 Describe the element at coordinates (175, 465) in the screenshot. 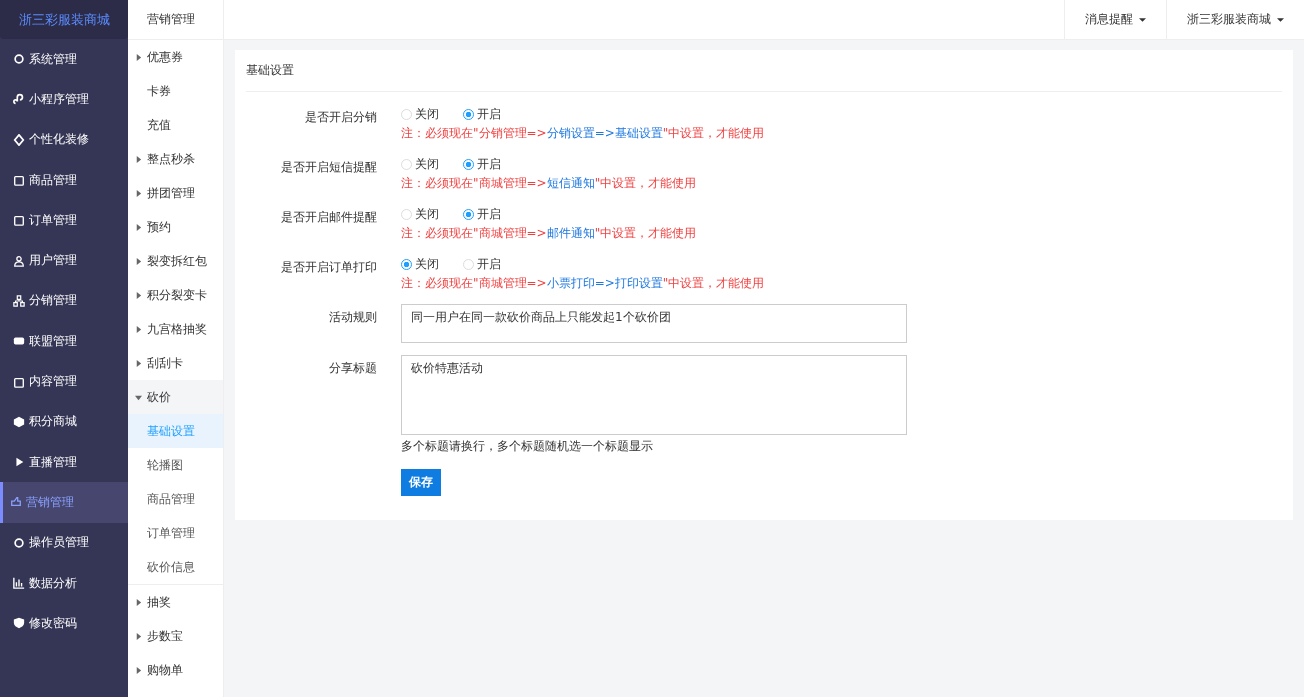

I see `submenu-item: 轮播图` at that location.